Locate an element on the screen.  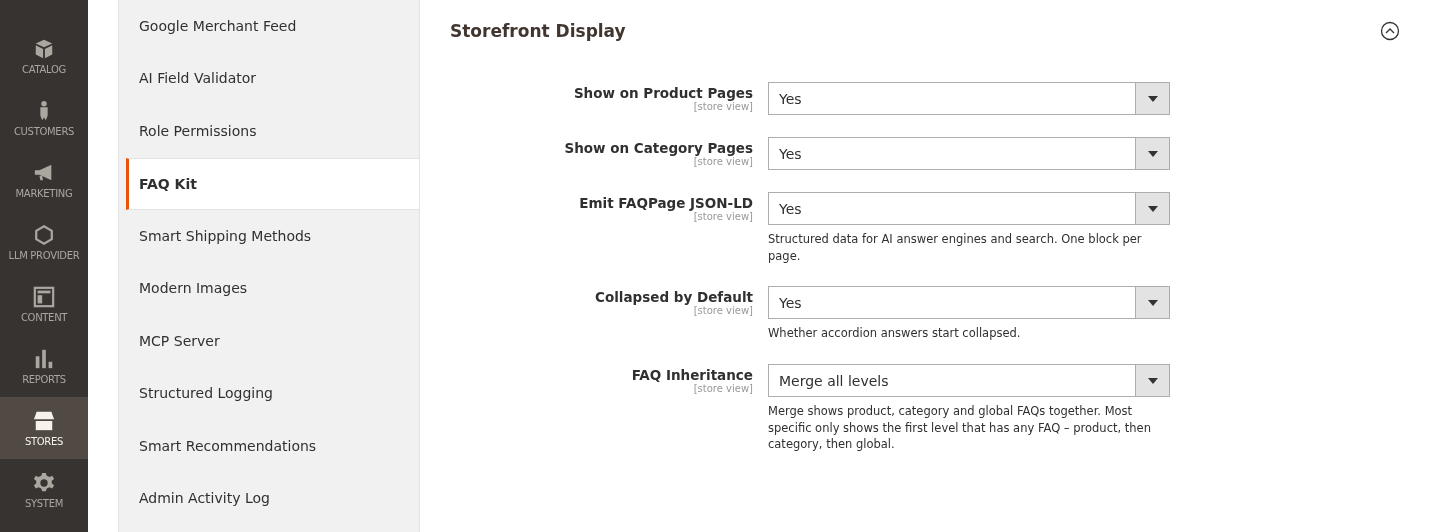
nav-item: LLM PROVIDER is located at coordinates (44, 242).